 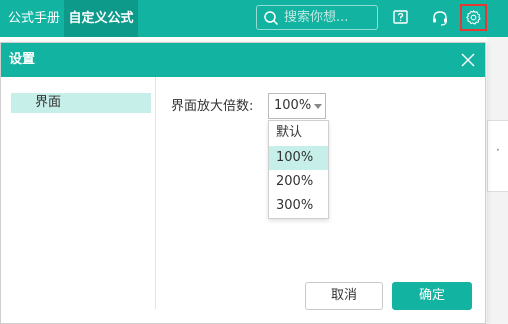 What do you see at coordinates (401, 18) in the screenshot?
I see `help-icon` at bounding box center [401, 18].